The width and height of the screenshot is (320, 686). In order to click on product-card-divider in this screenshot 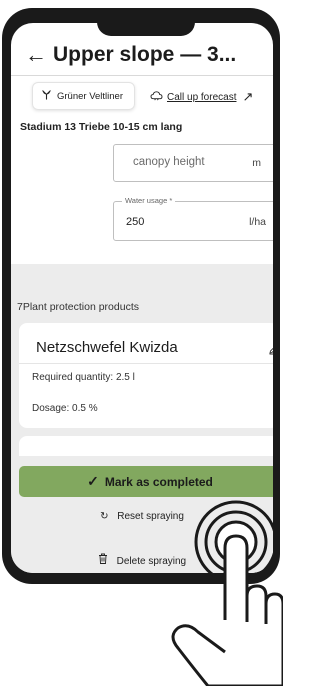, I will do `click(146, 363)`.